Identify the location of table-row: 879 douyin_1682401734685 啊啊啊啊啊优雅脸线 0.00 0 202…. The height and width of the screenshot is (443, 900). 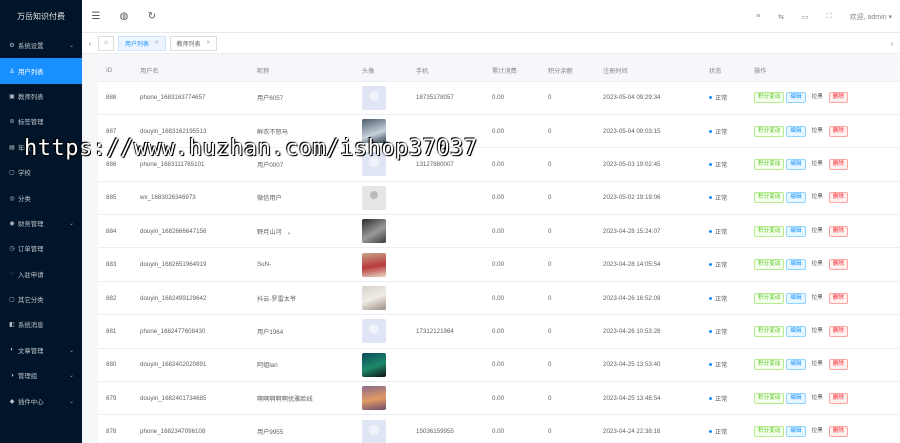
(499, 398).